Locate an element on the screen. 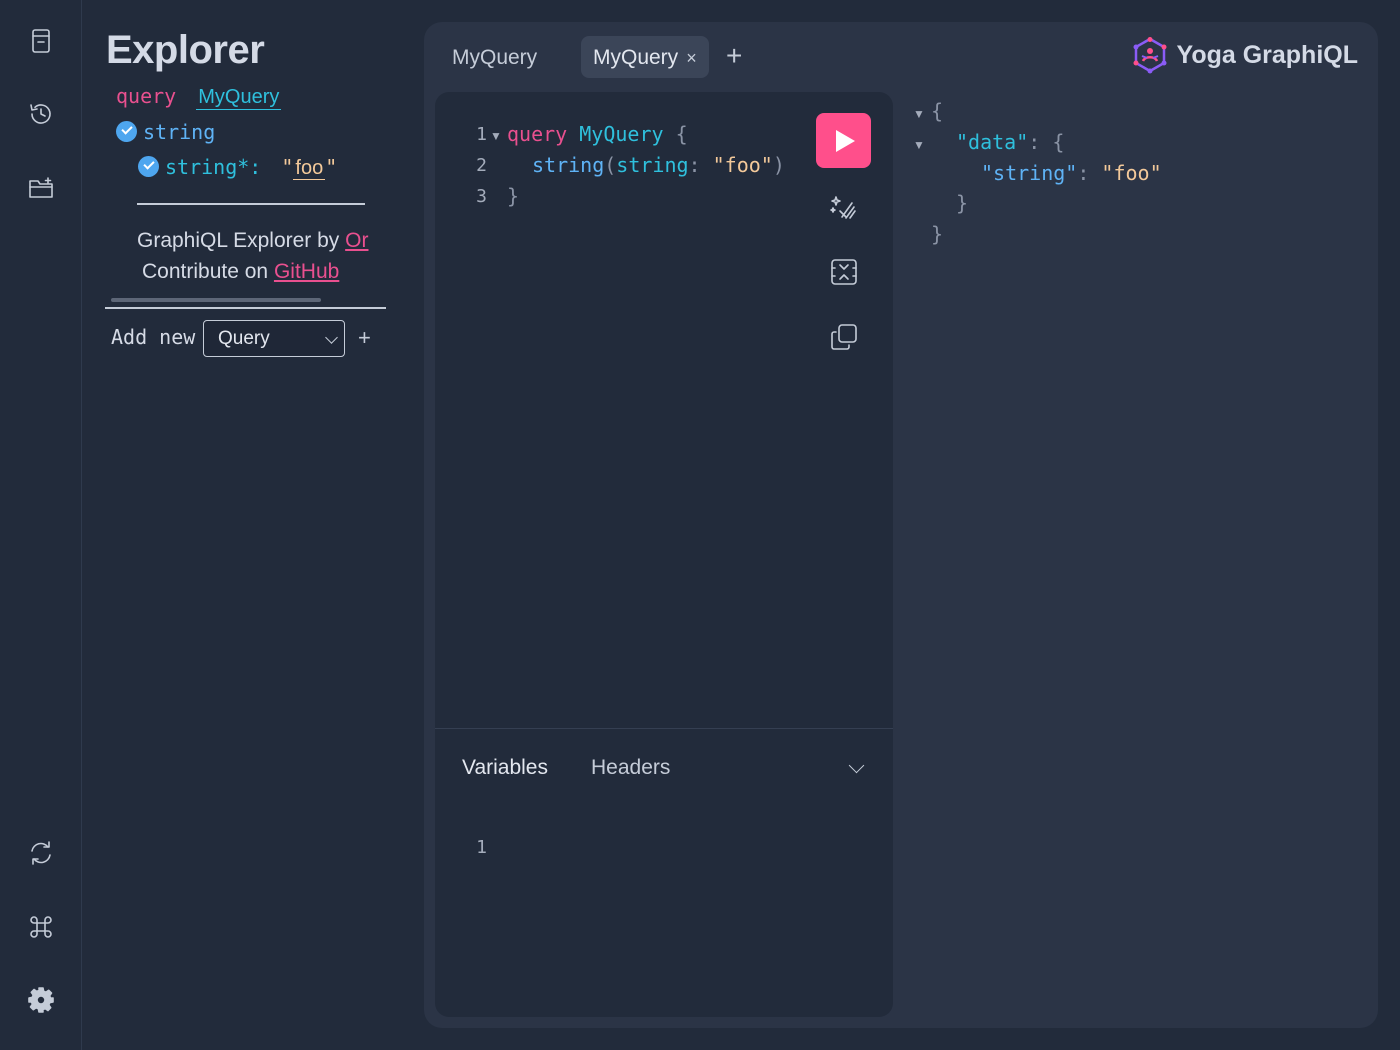 The height and width of the screenshot is (1050, 1400). yoga-logo-icon is located at coordinates (1149, 55).